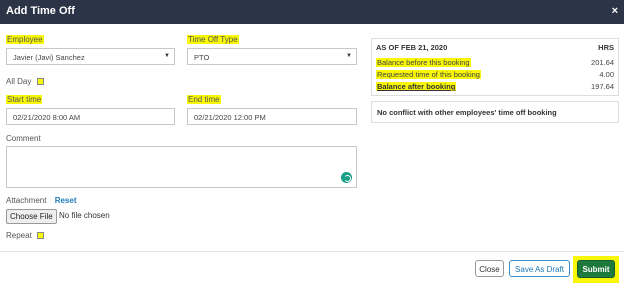 This screenshot has width=624, height=286. I want to click on employee-select: Javier (Javi) Sanchez ▼, so click(90, 56).